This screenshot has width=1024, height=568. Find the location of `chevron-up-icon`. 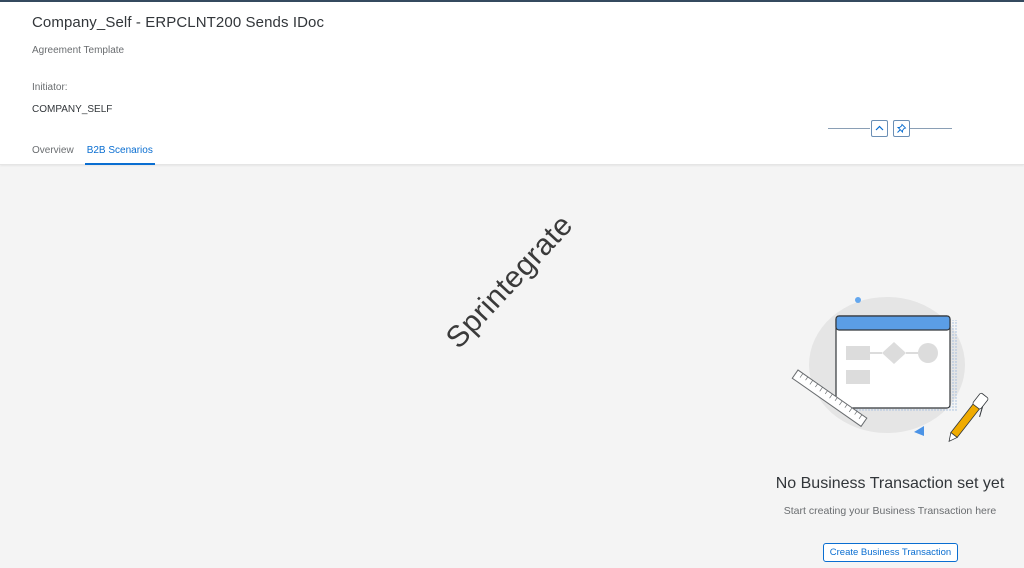

chevron-up-icon is located at coordinates (879, 128).